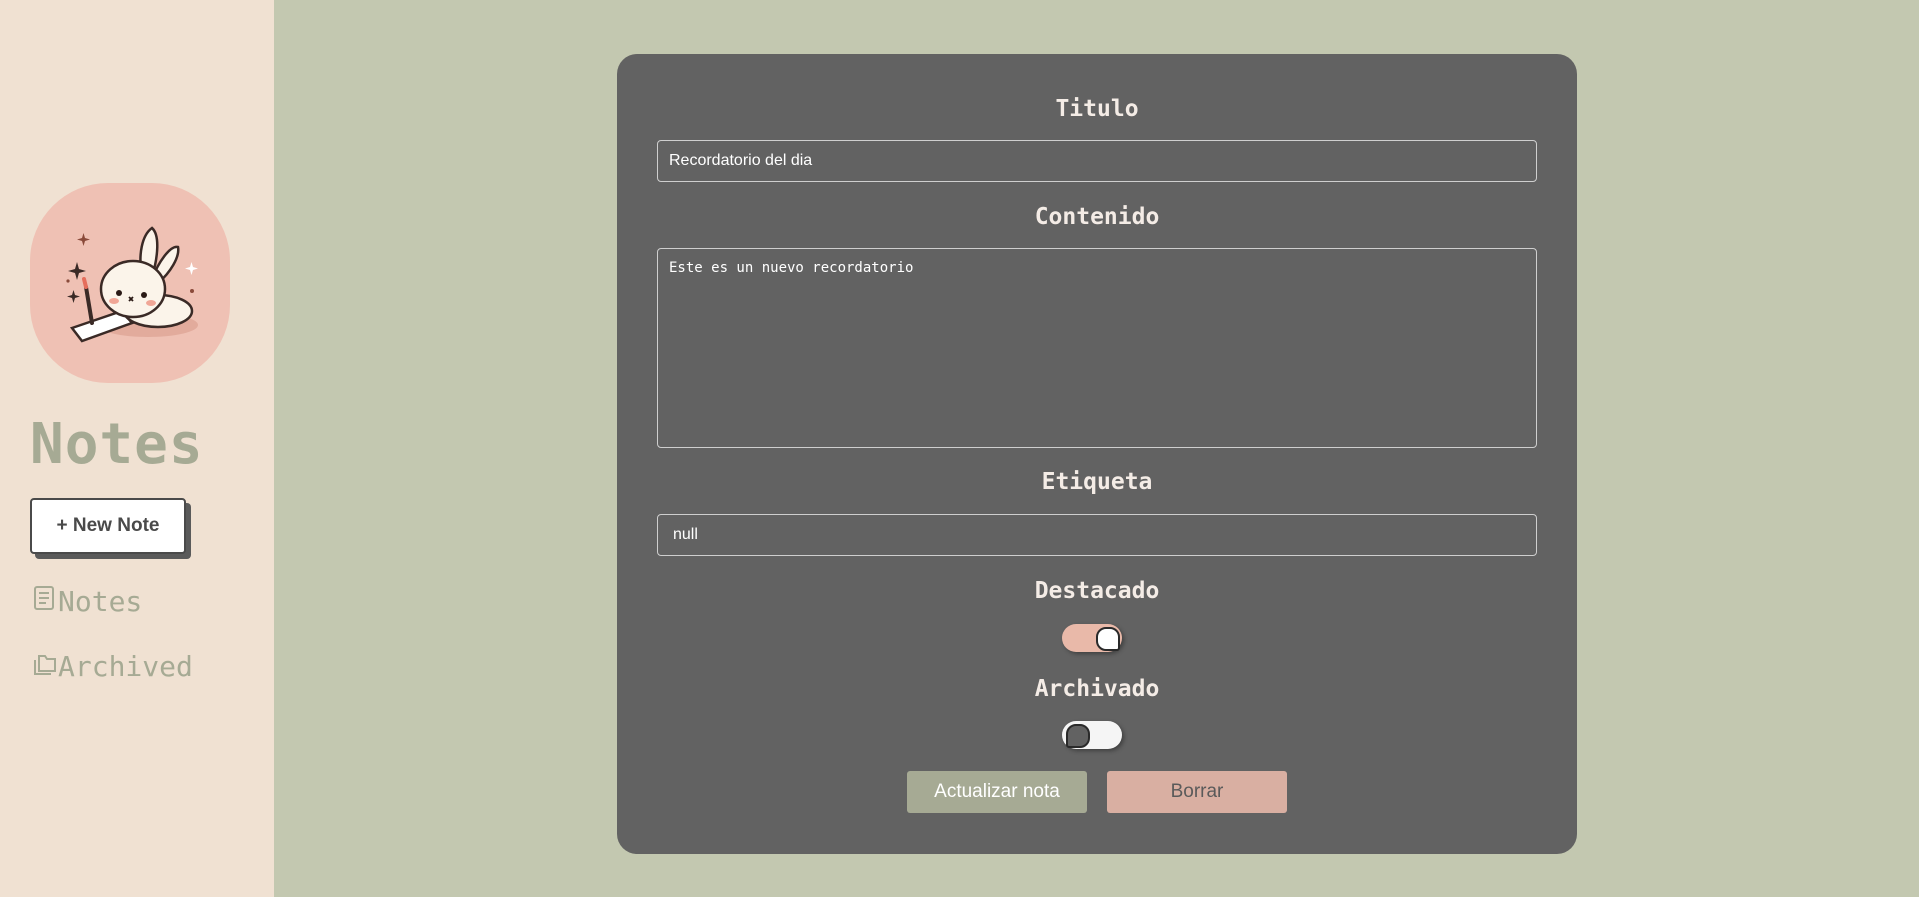 The image size is (1919, 897). What do you see at coordinates (130, 283) in the screenshot?
I see `bunny-writing-icon` at bounding box center [130, 283].